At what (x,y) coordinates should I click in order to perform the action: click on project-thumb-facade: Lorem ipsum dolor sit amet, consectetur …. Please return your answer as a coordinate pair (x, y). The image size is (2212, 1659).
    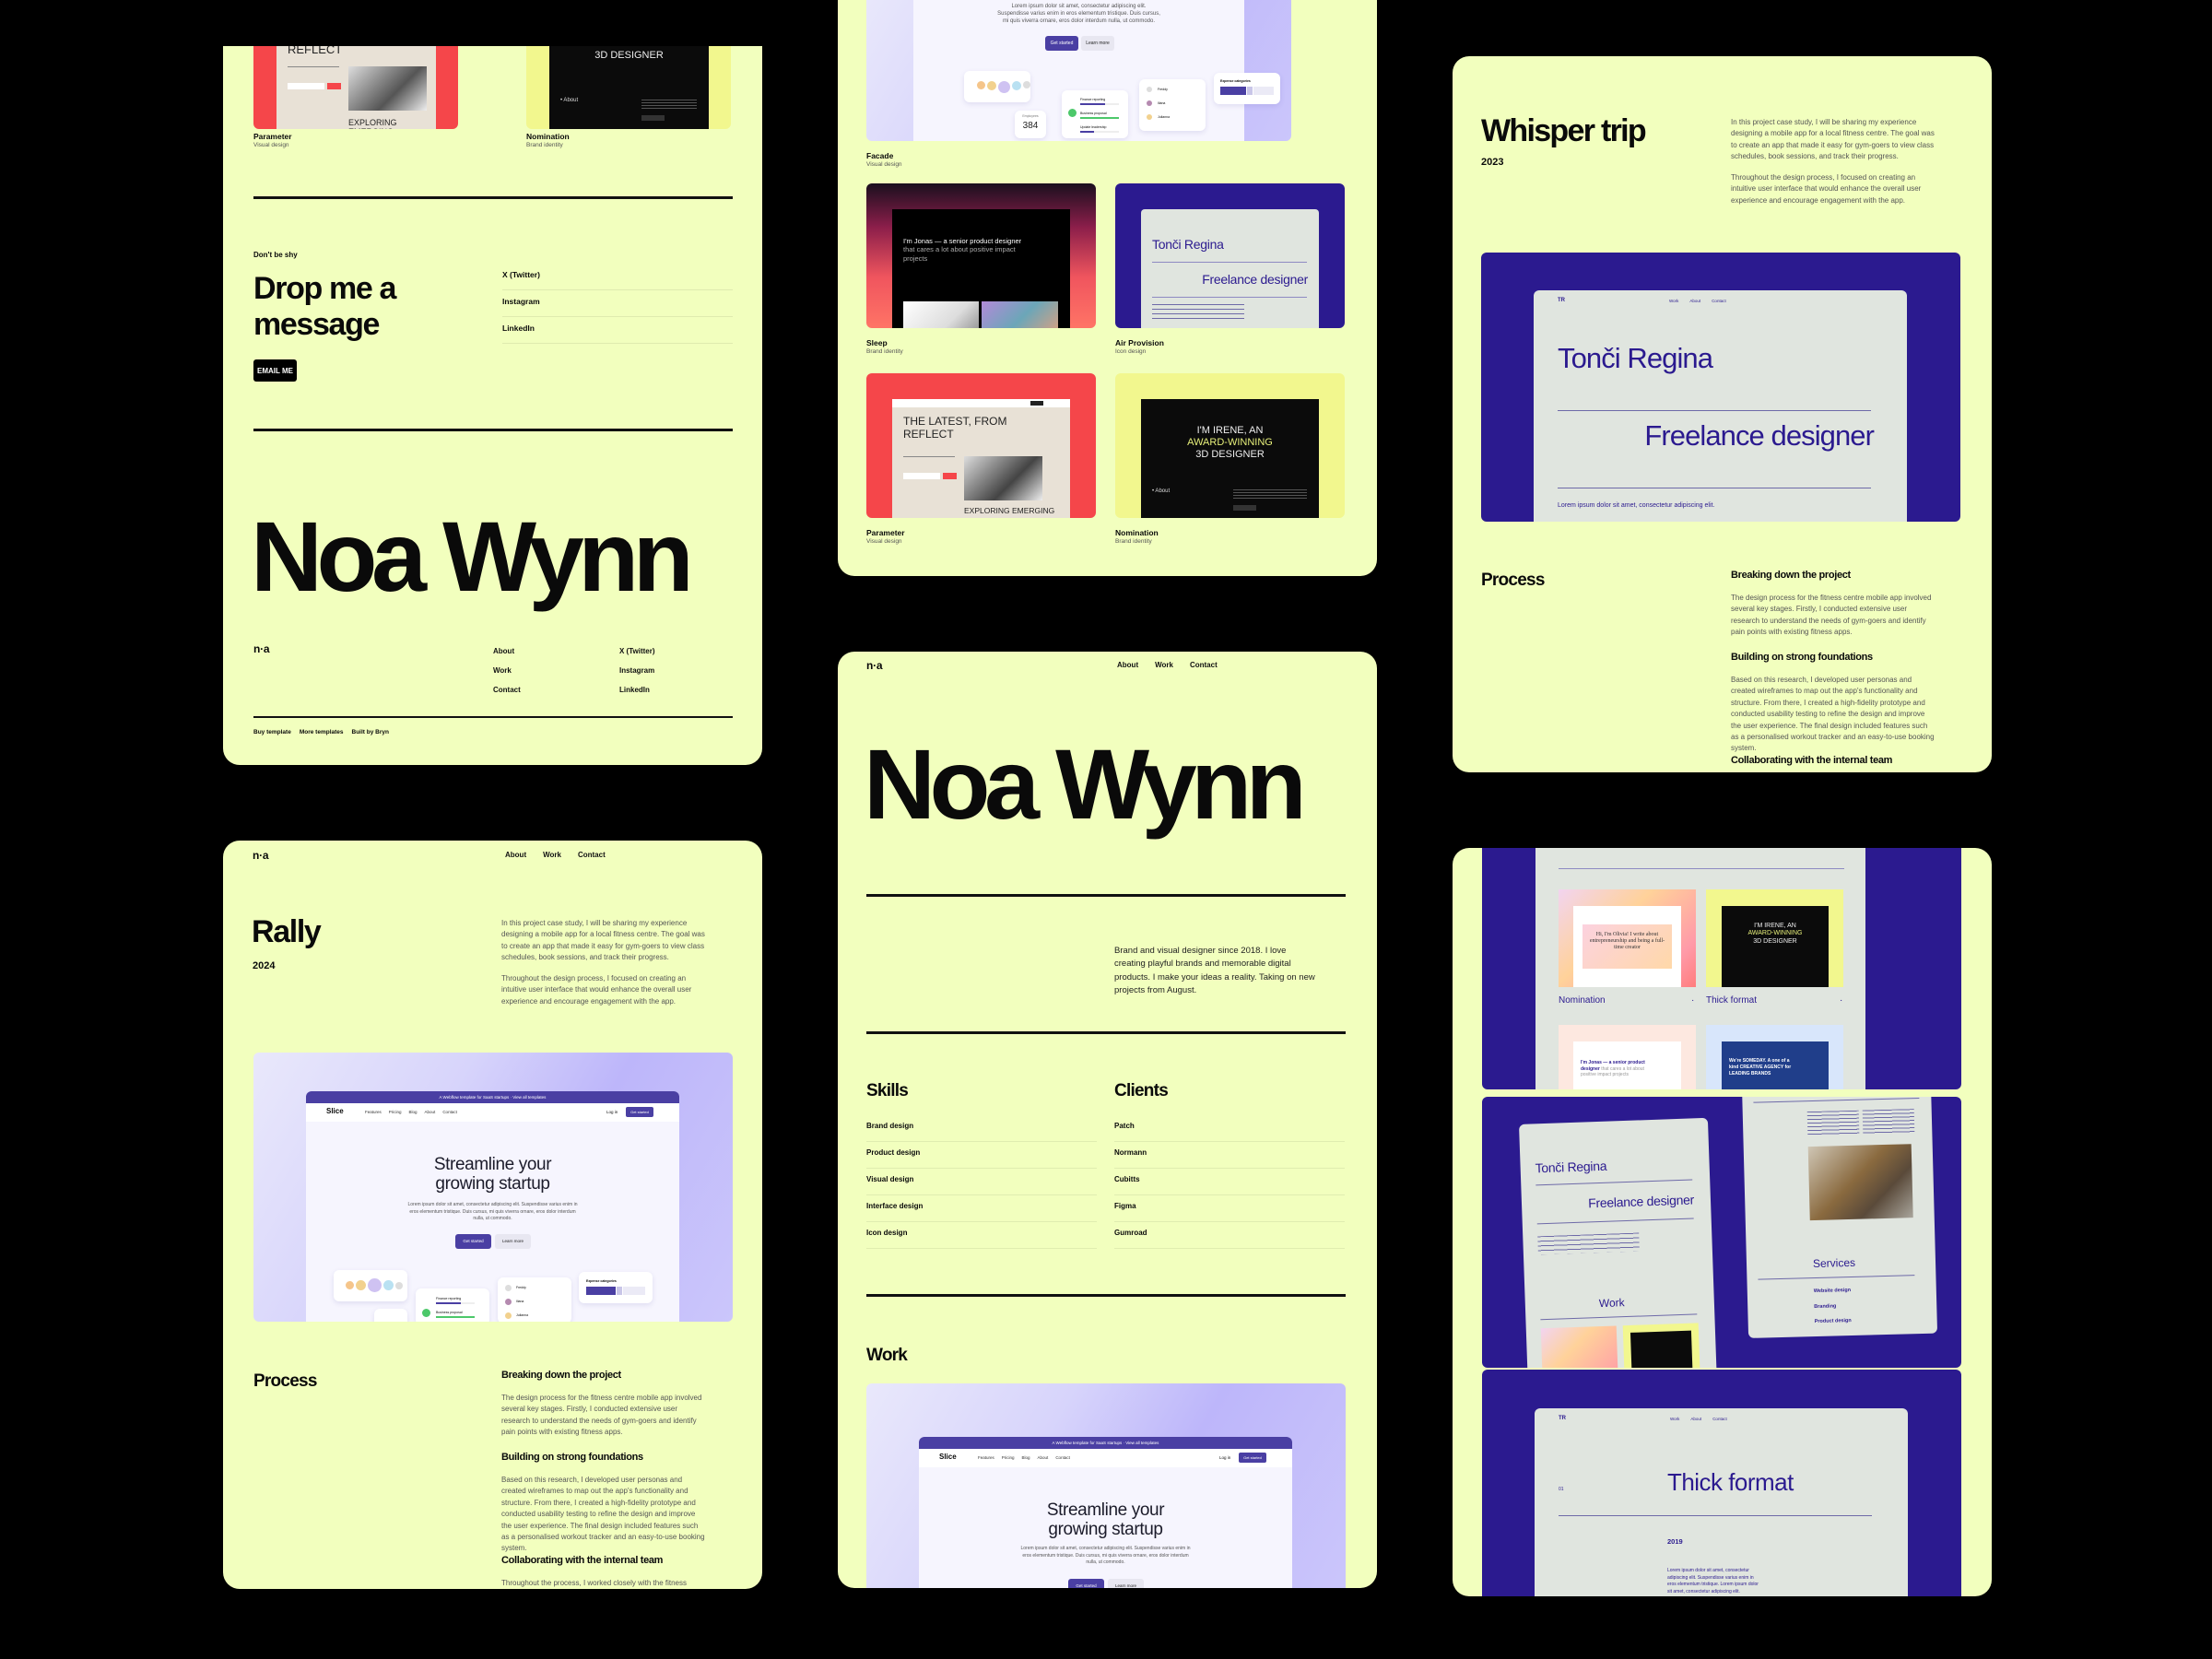
    Looking at the image, I should click on (1078, 70).